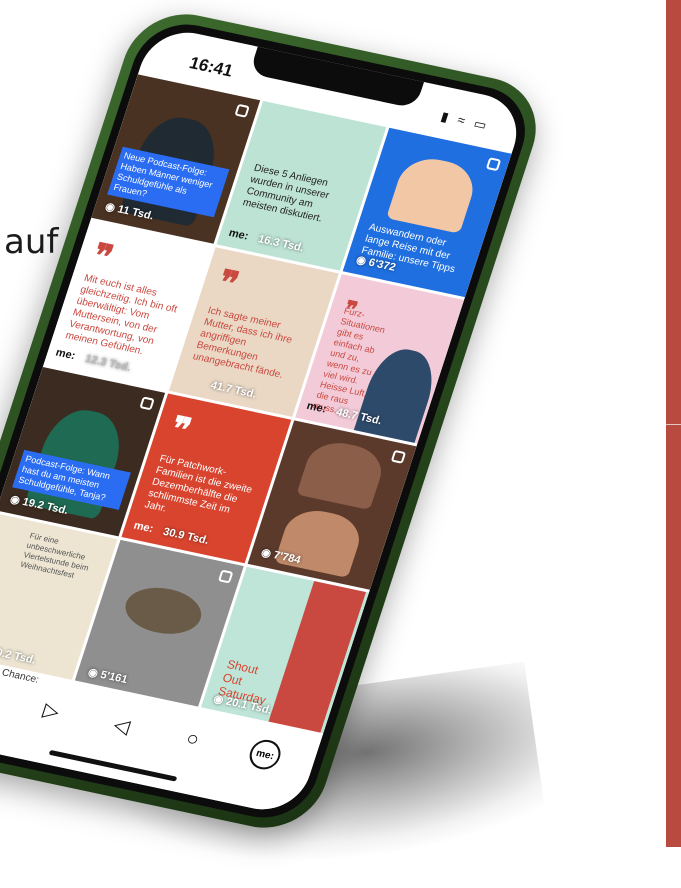 The image size is (681, 888). What do you see at coordinates (108, 676) in the screenshot?
I see `view-count: ◉5'161` at bounding box center [108, 676].